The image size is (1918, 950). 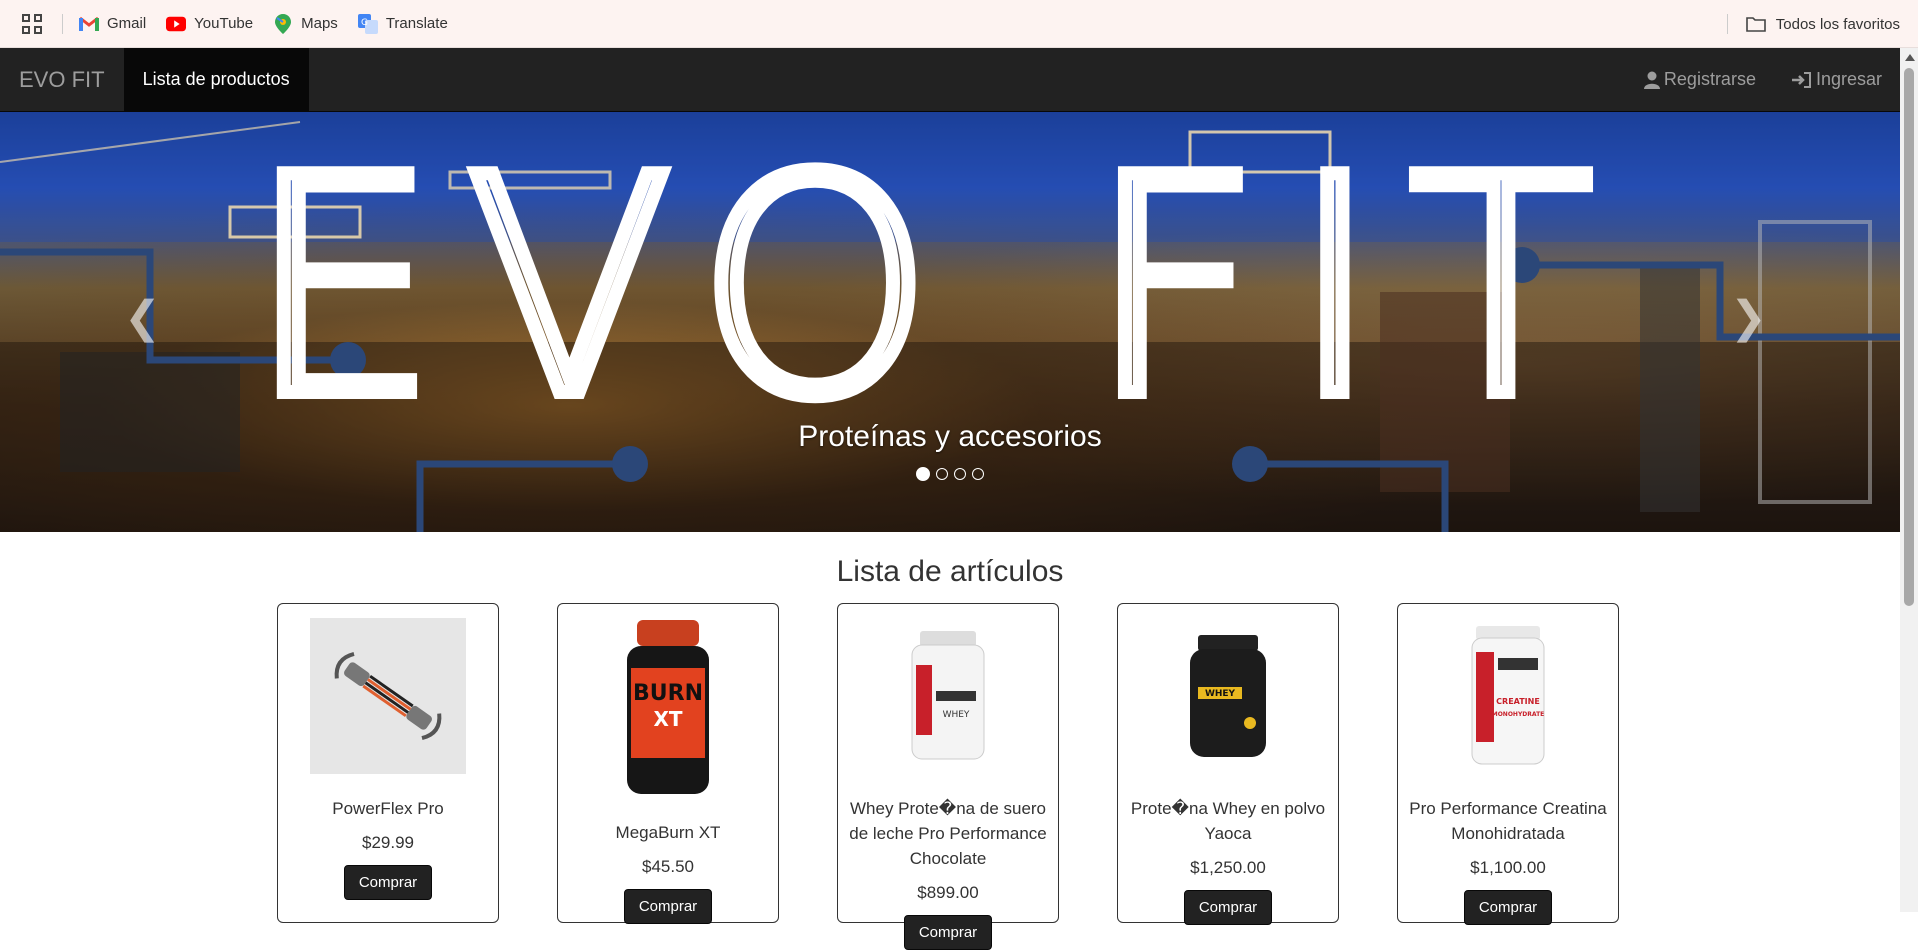 What do you see at coordinates (1228, 867) in the screenshot?
I see `product-price: $1,250.00` at bounding box center [1228, 867].